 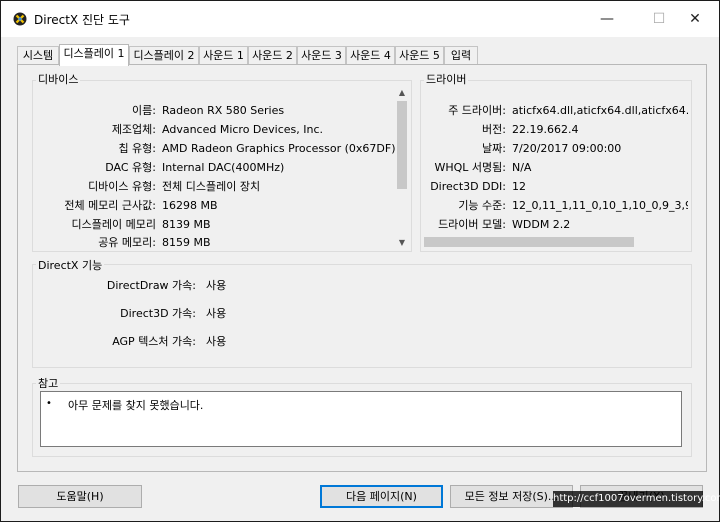 What do you see at coordinates (190, 205) in the screenshot?
I see `device-value: 16298 MB` at bounding box center [190, 205].